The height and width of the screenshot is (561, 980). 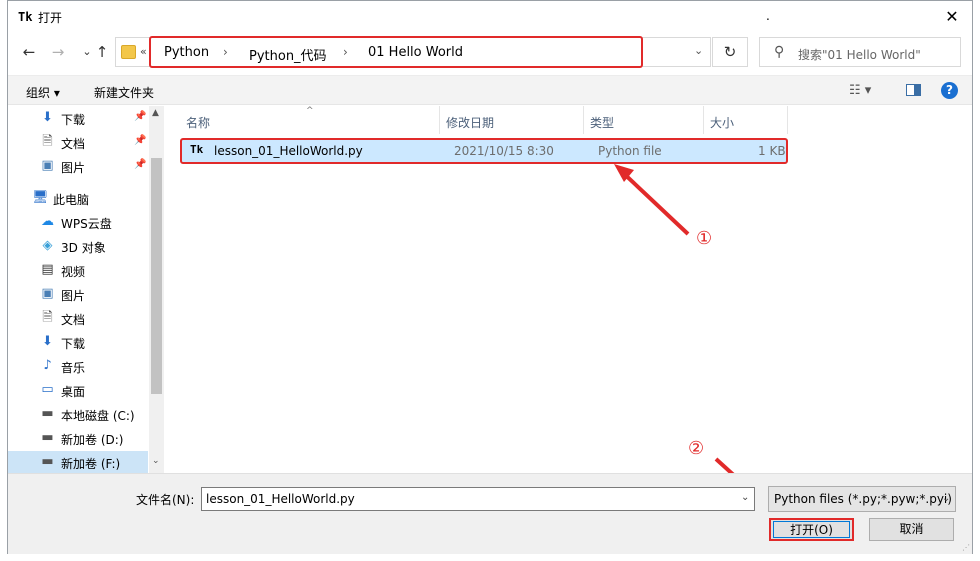 I want to click on sidebar-item-label: WPS云盘, so click(x=86, y=224).